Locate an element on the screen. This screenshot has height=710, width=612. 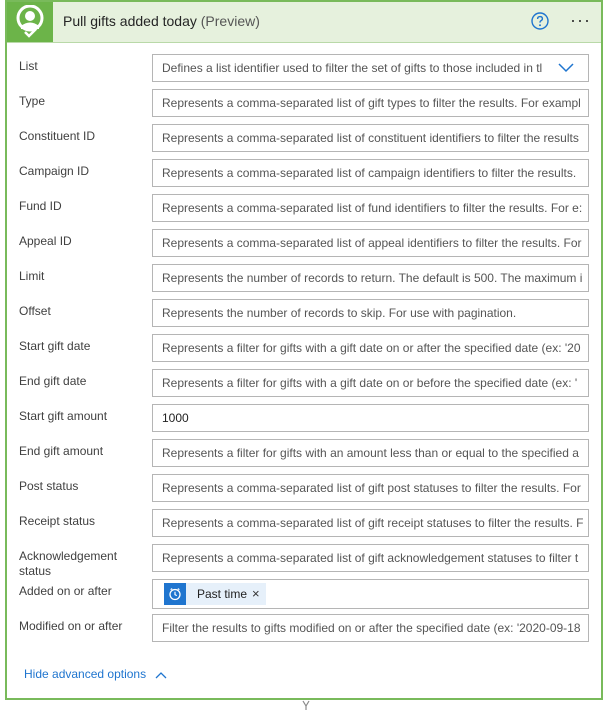
help-icon is located at coordinates (540, 21).